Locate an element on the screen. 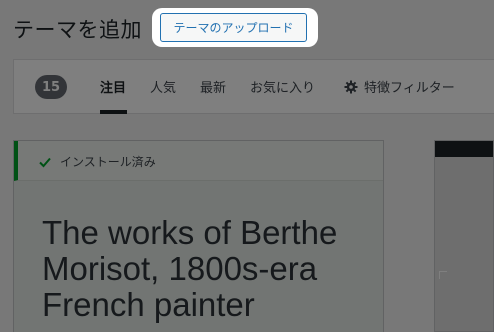 Image resolution: width=494 pixels, height=332 pixels. upload-theme-button: テーマのアップロード is located at coordinates (233, 27).